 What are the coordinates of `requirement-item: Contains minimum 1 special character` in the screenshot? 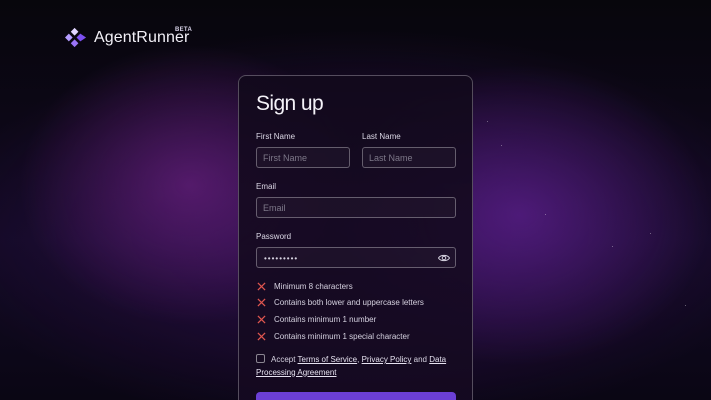 It's located at (333, 336).